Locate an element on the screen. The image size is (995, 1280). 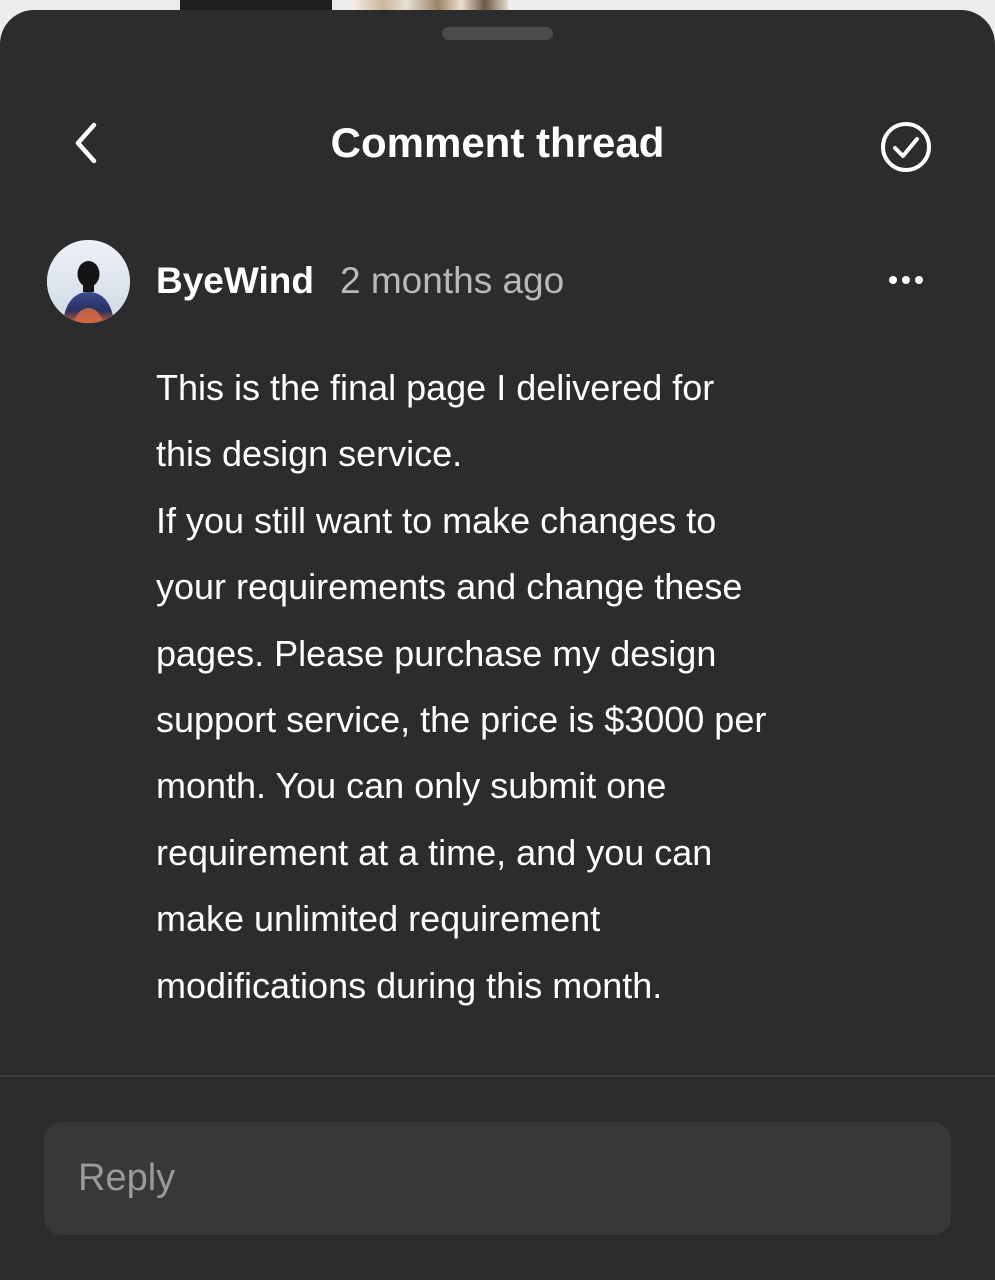
divider is located at coordinates (497, 1076).